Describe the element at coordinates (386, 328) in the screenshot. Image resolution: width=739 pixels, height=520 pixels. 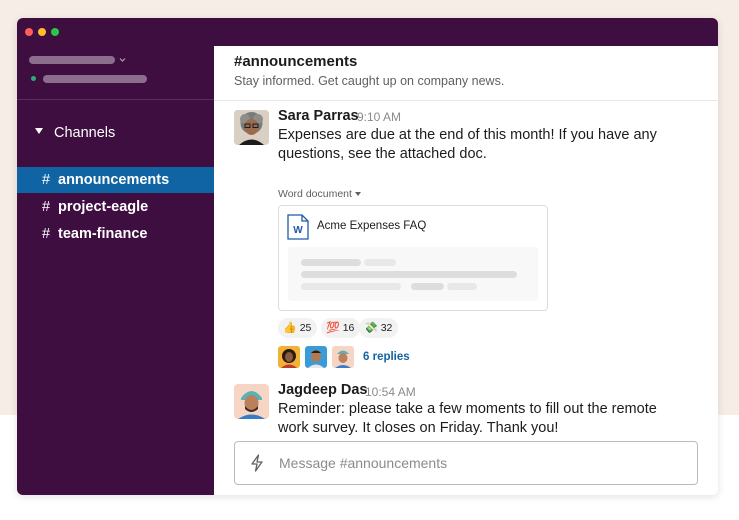
I see `reaction-count: 32` at that location.